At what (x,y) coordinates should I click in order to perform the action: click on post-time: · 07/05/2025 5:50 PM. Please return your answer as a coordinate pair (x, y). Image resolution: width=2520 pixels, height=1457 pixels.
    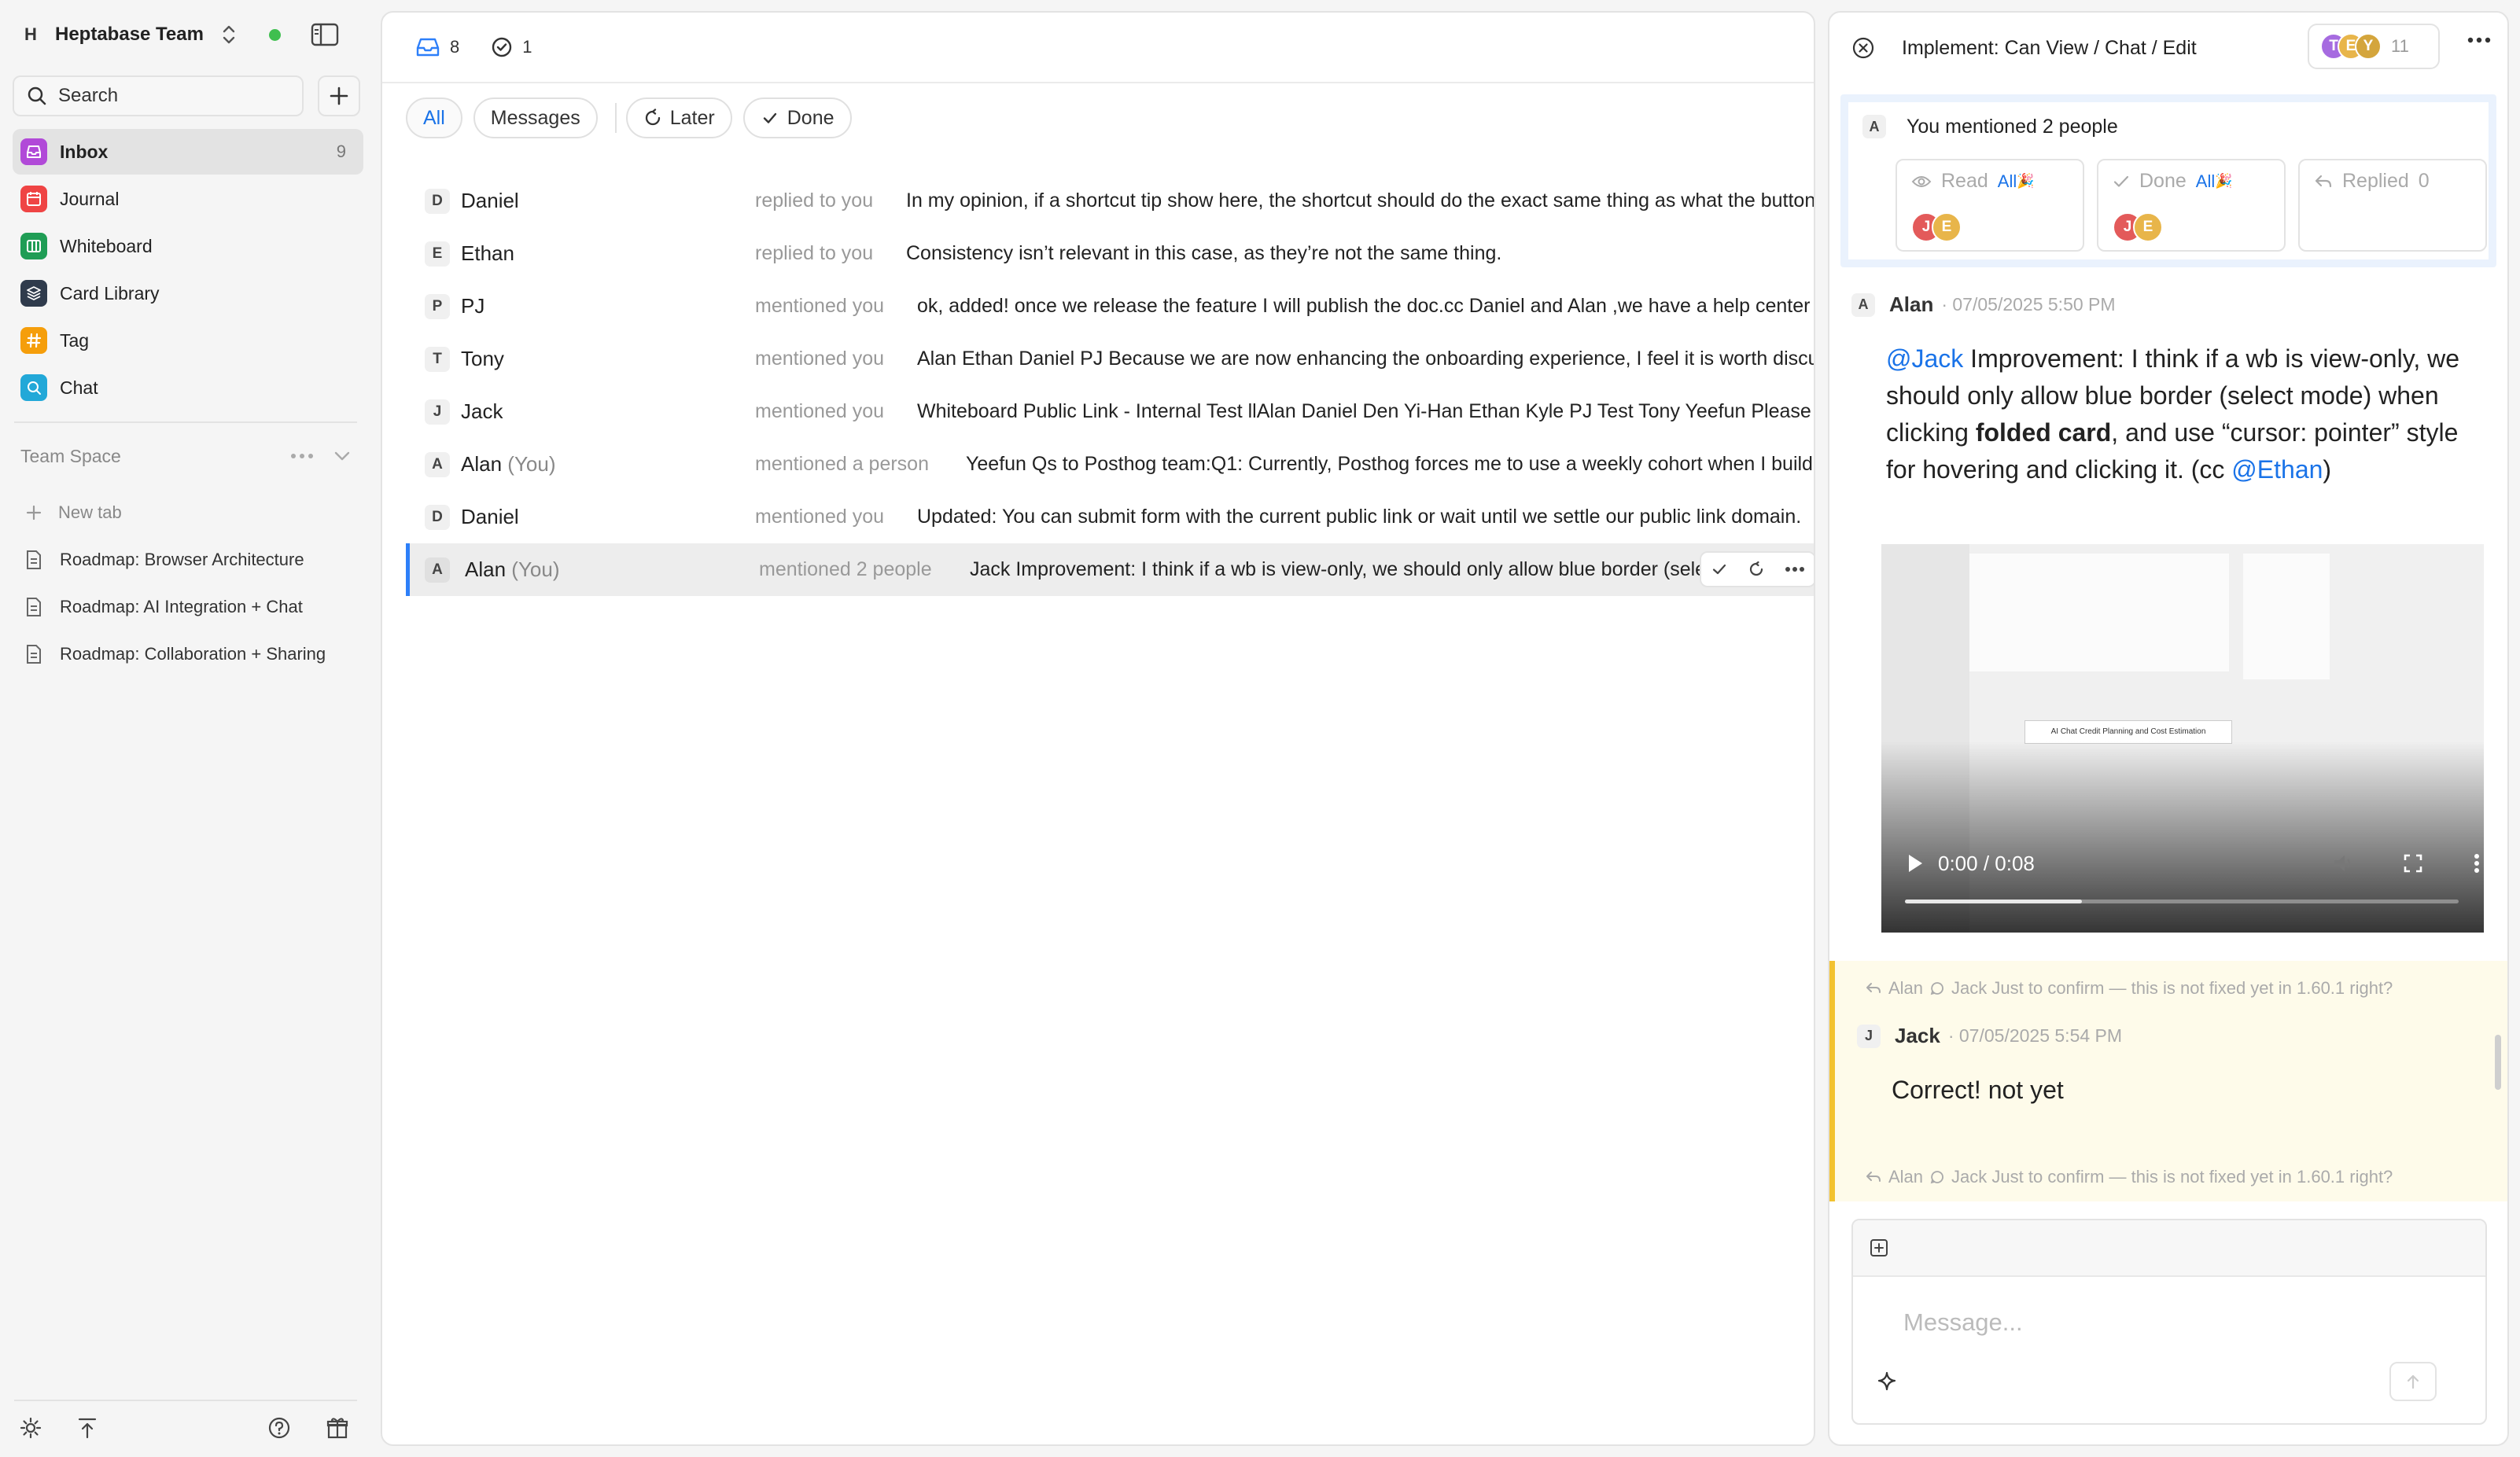
    Looking at the image, I should click on (2028, 304).